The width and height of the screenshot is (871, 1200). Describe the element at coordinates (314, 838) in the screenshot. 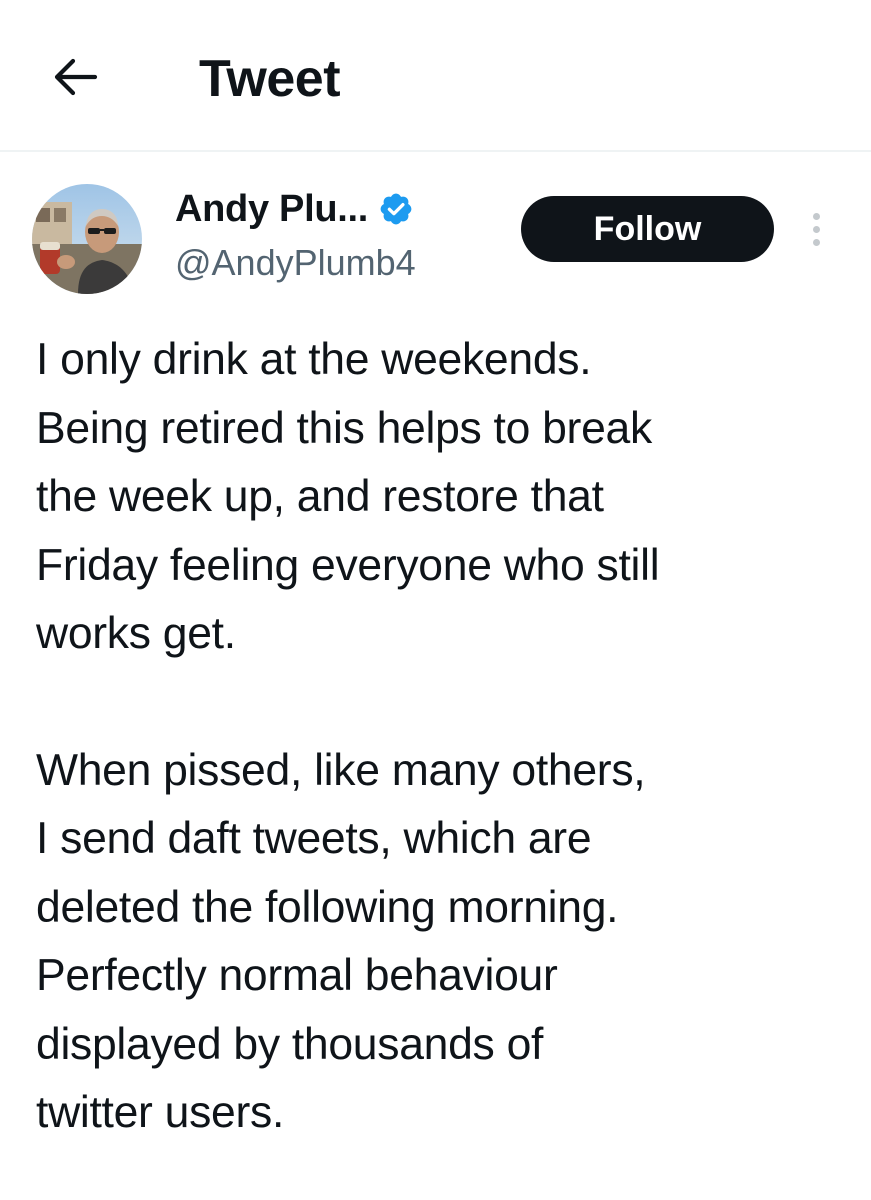

I see `tweet-line: I send daft tweets, which are` at that location.